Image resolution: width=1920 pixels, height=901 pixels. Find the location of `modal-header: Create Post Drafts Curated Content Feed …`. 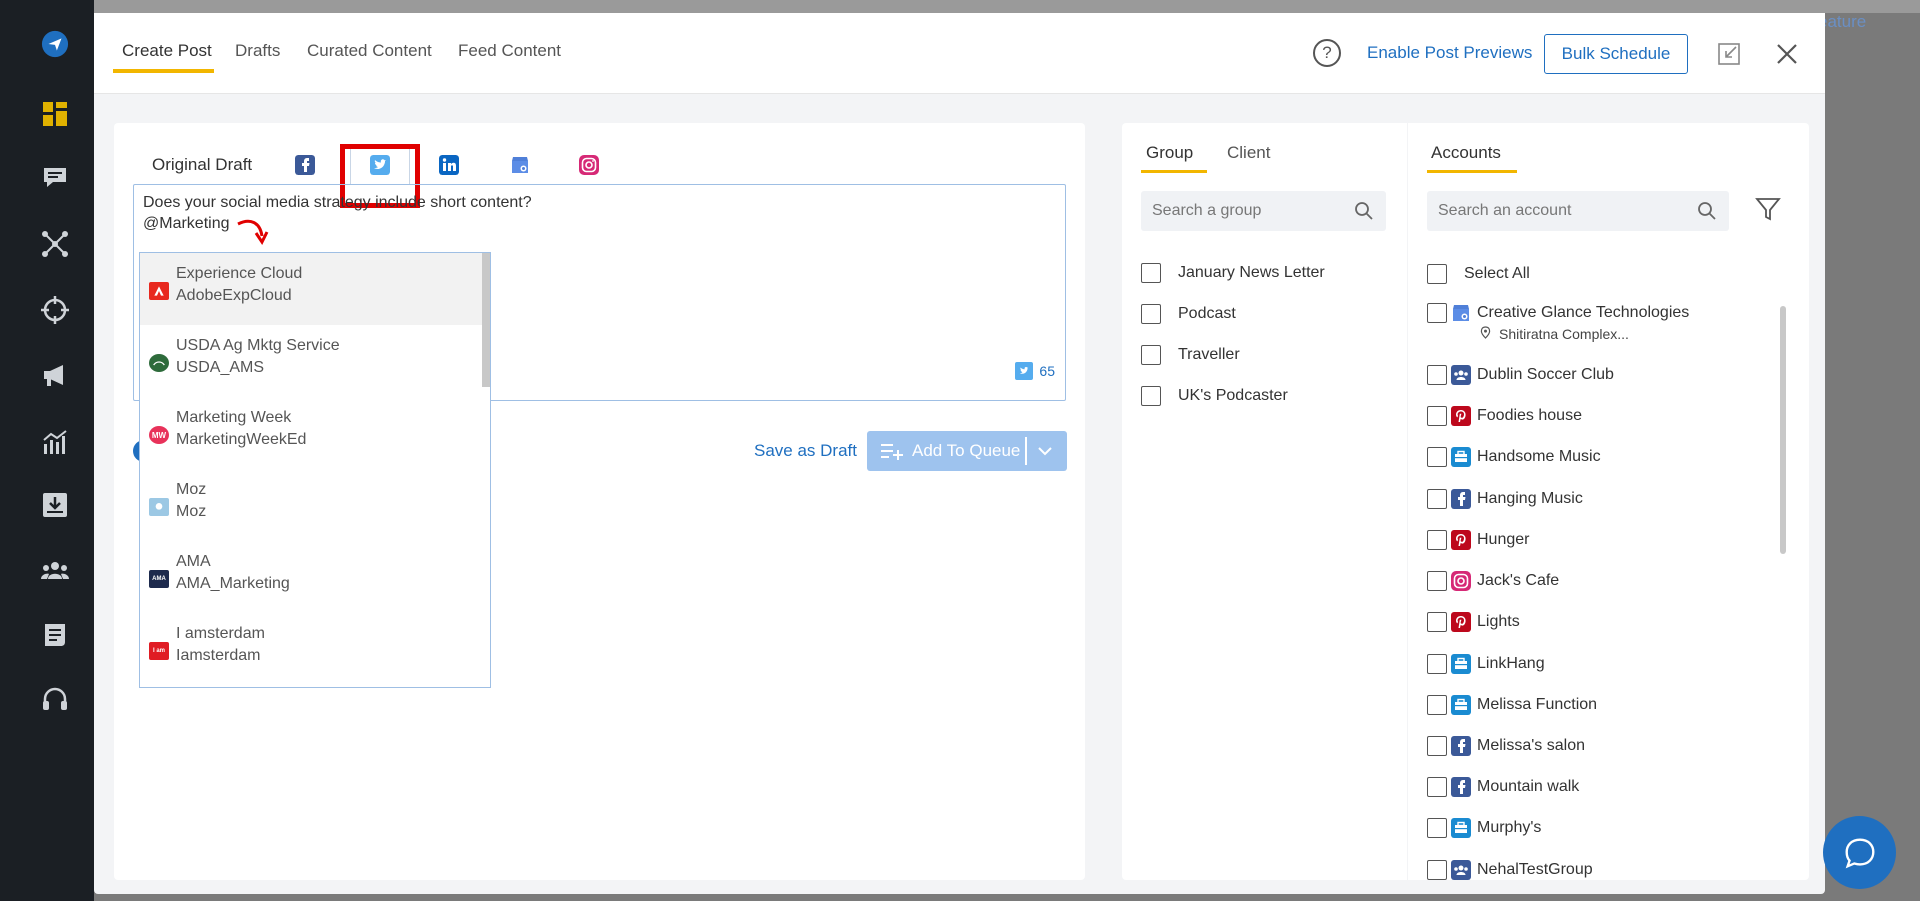

modal-header: Create Post Drafts Curated Content Feed … is located at coordinates (959, 53).